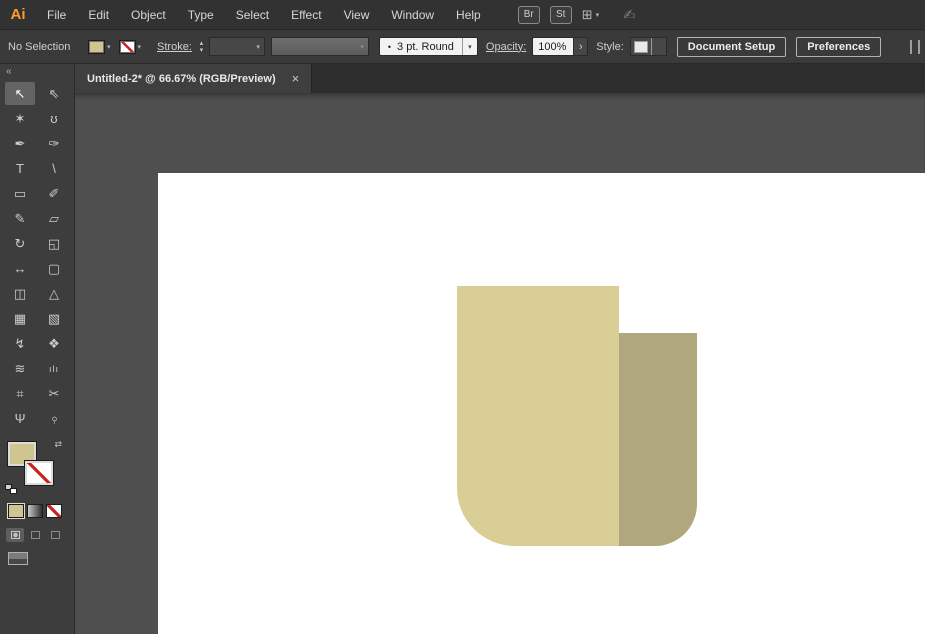  I want to click on gradient-tool: ▧, so click(54, 318).